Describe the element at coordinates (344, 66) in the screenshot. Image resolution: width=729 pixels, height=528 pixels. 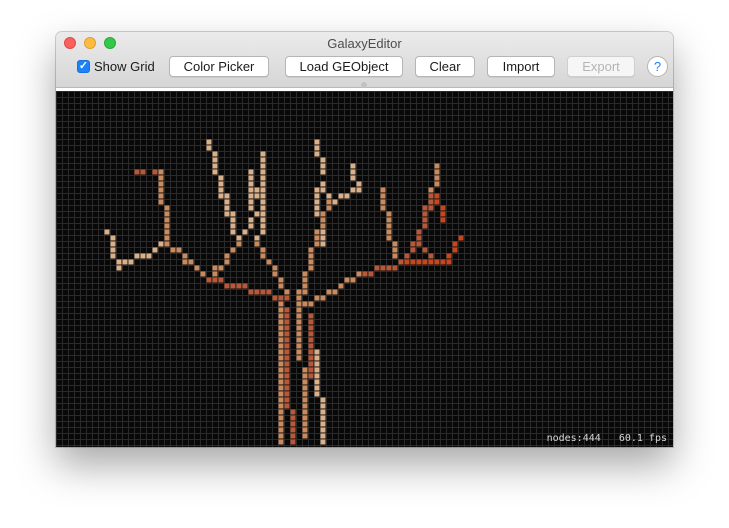
I see `load-geobject-button: Load GEObject` at that location.